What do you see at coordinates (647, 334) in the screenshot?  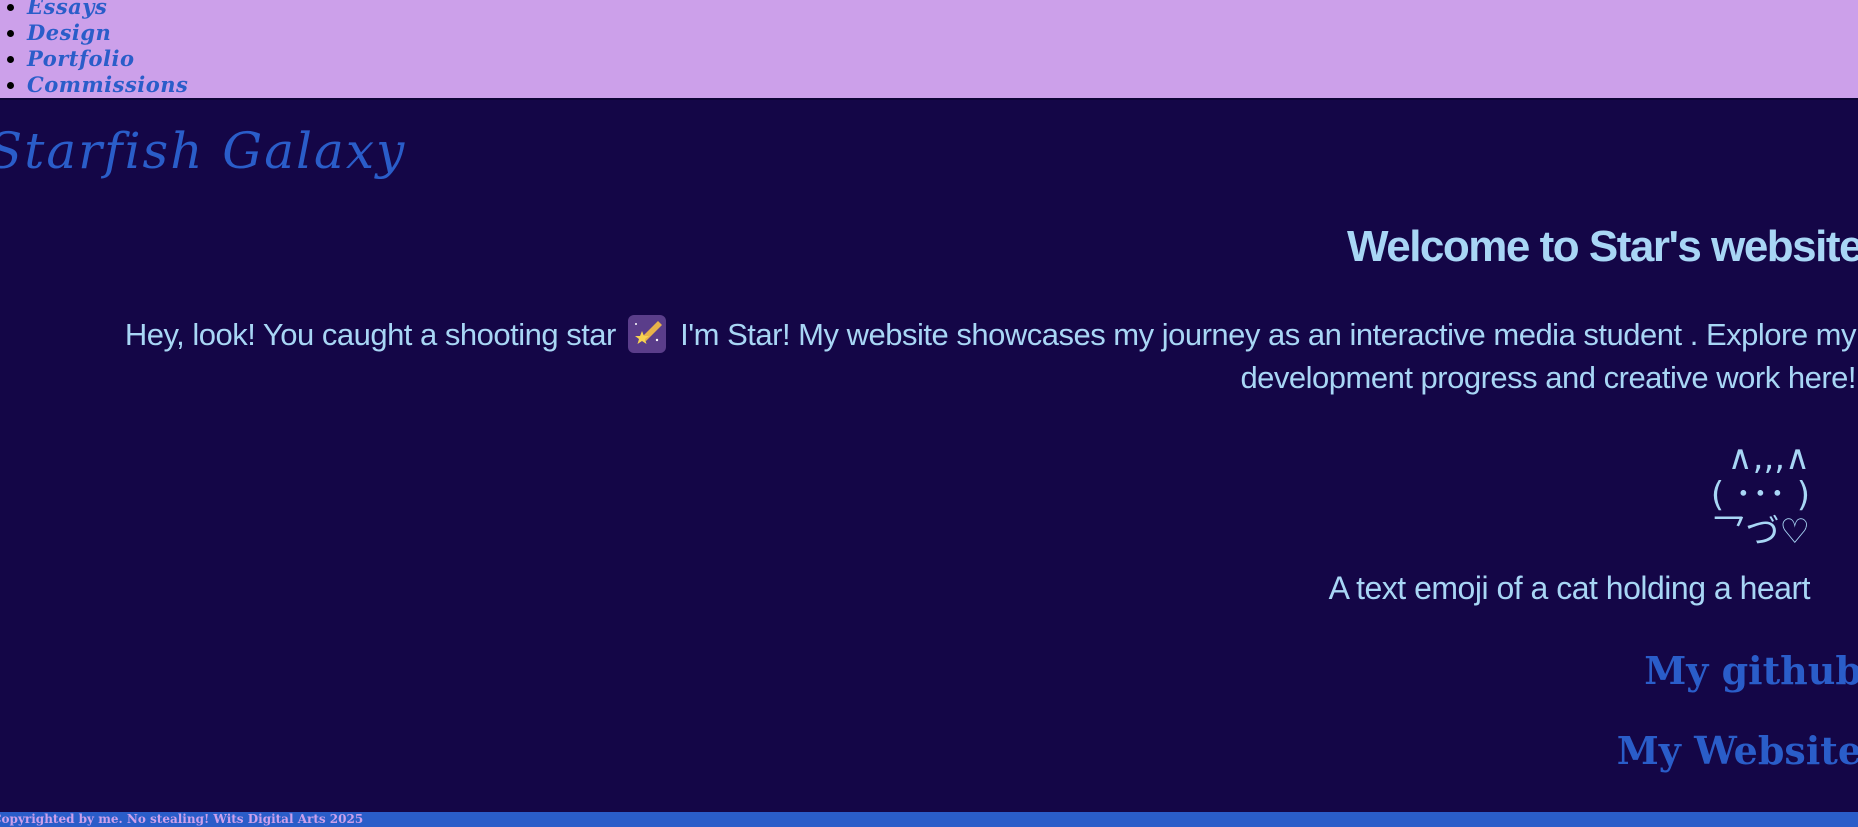 I see `shooting-star-icon` at bounding box center [647, 334].